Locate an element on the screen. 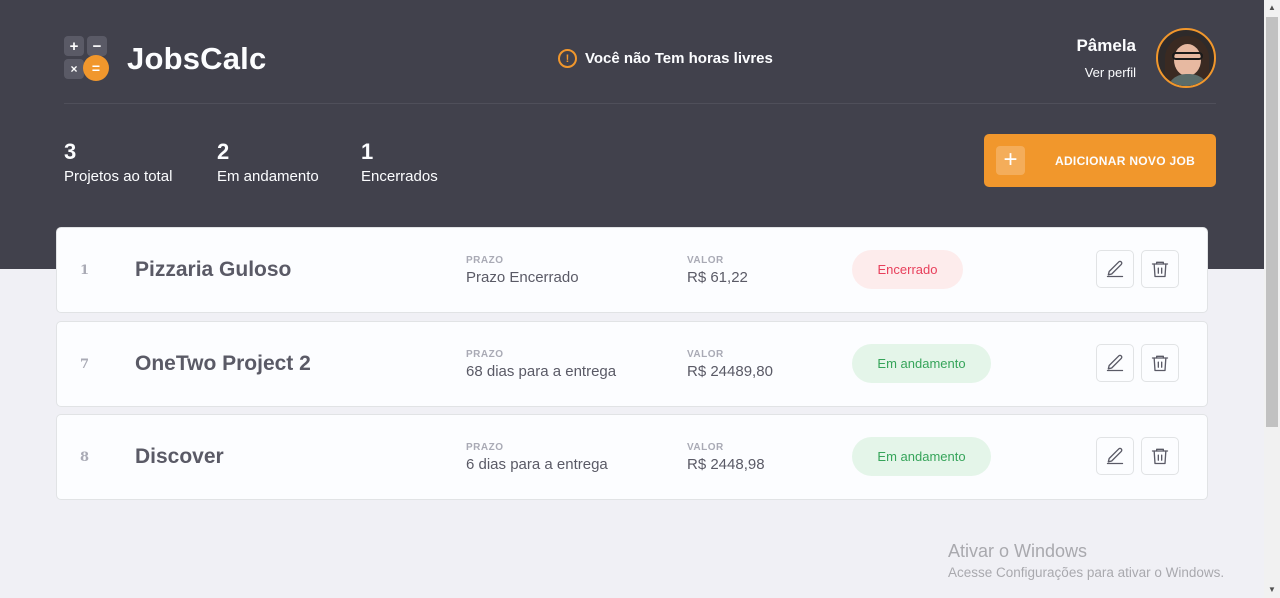  alert-circle-icon: ! is located at coordinates (567, 58).